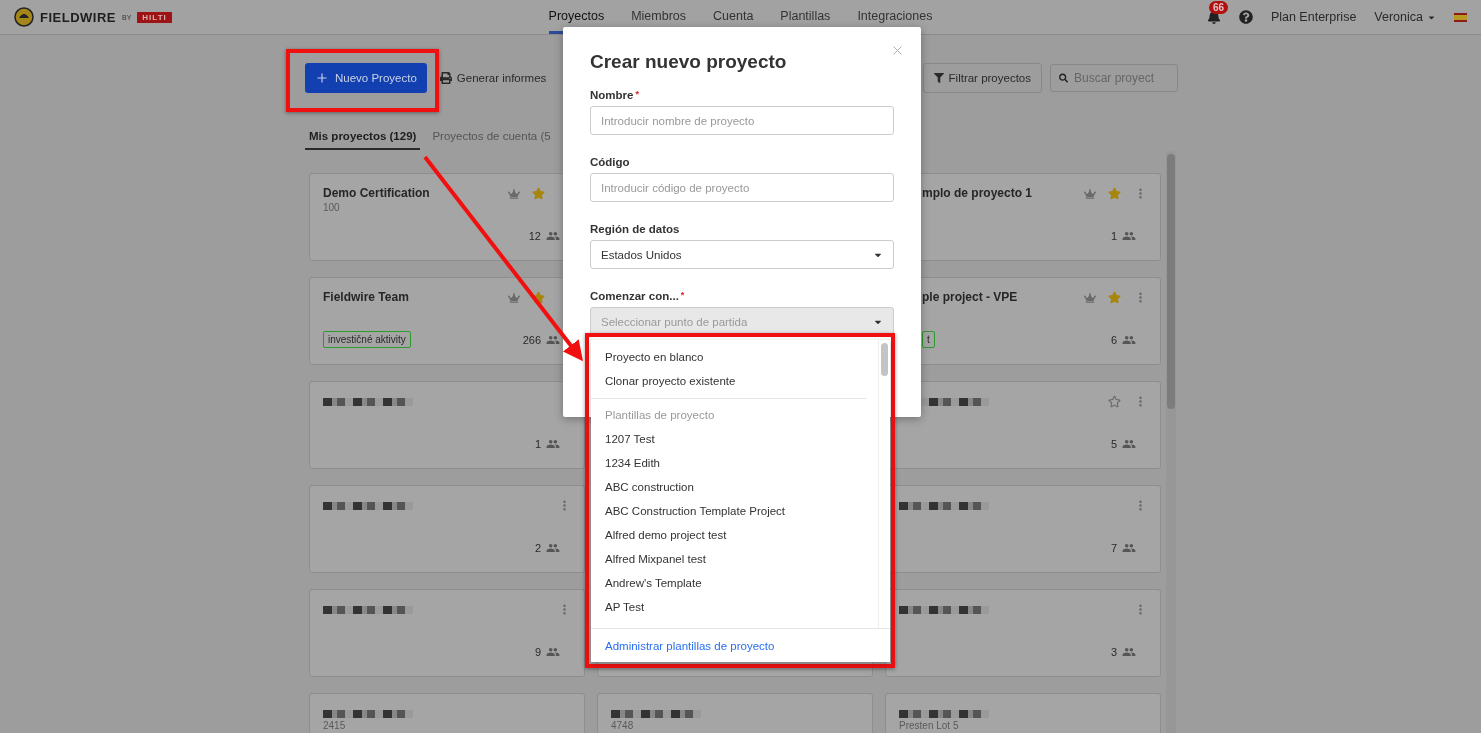 Image resolution: width=1481 pixels, height=733 pixels. I want to click on field-label: Región de datos, so click(635, 229).